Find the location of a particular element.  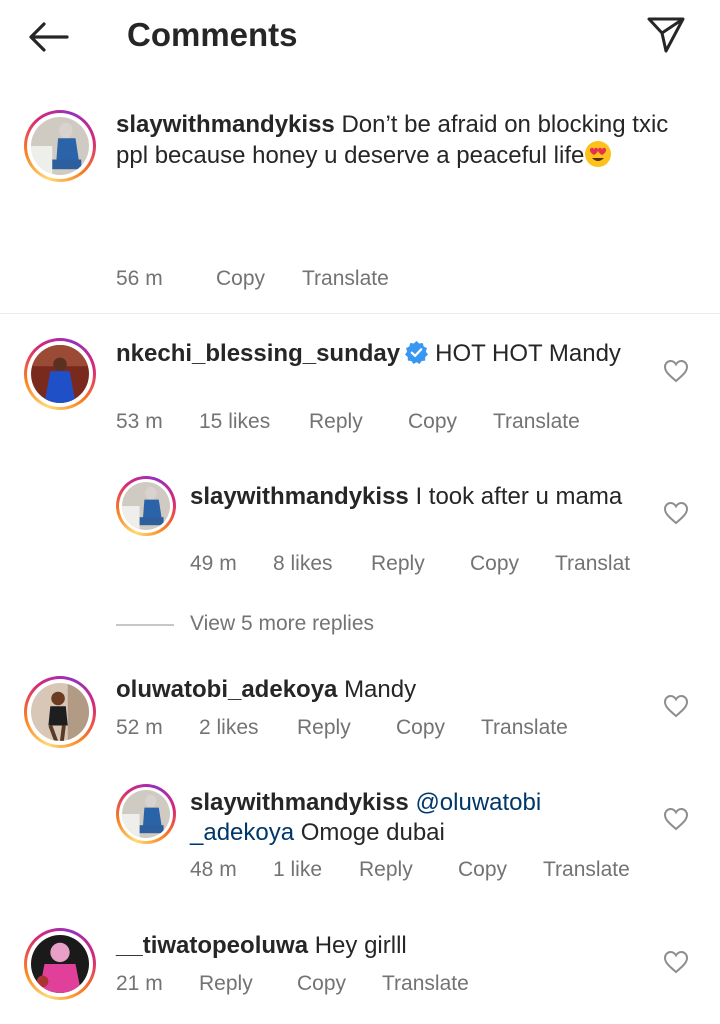

reply-text: slaywithmandykiss I took after u mama is located at coordinates (420, 497).